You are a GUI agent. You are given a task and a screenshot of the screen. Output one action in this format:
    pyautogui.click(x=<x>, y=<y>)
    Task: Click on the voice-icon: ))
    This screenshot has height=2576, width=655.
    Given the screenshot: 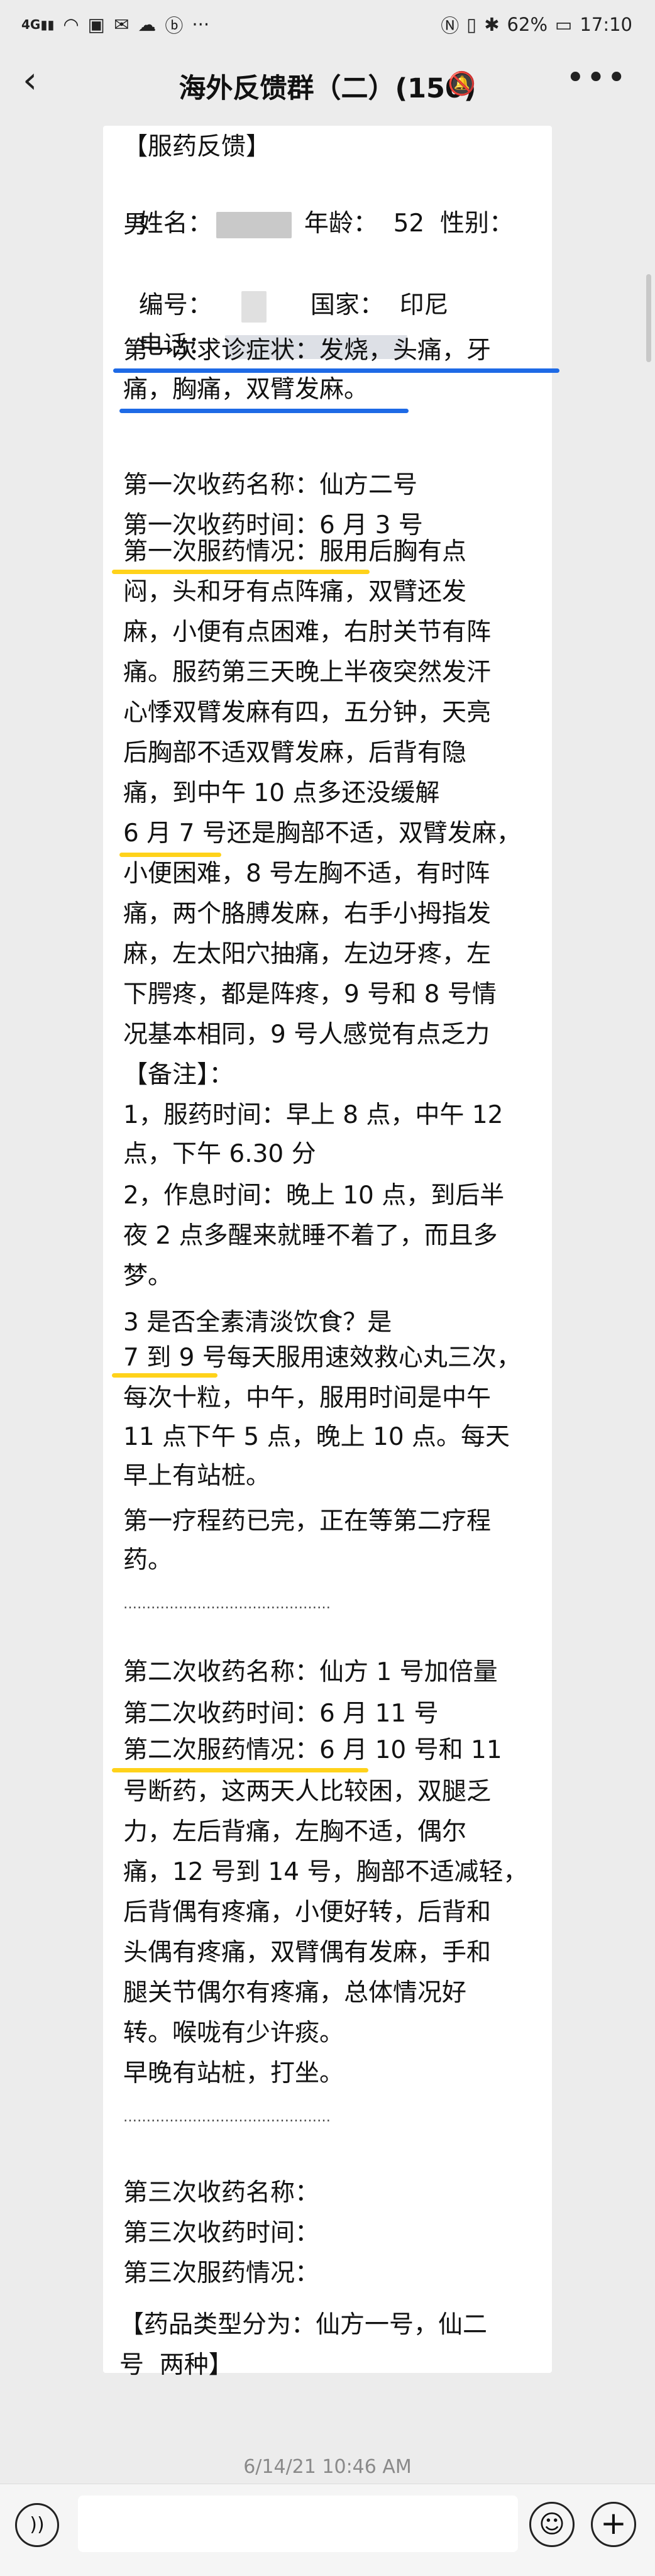 What is the action you would take?
    pyautogui.click(x=37, y=2525)
    